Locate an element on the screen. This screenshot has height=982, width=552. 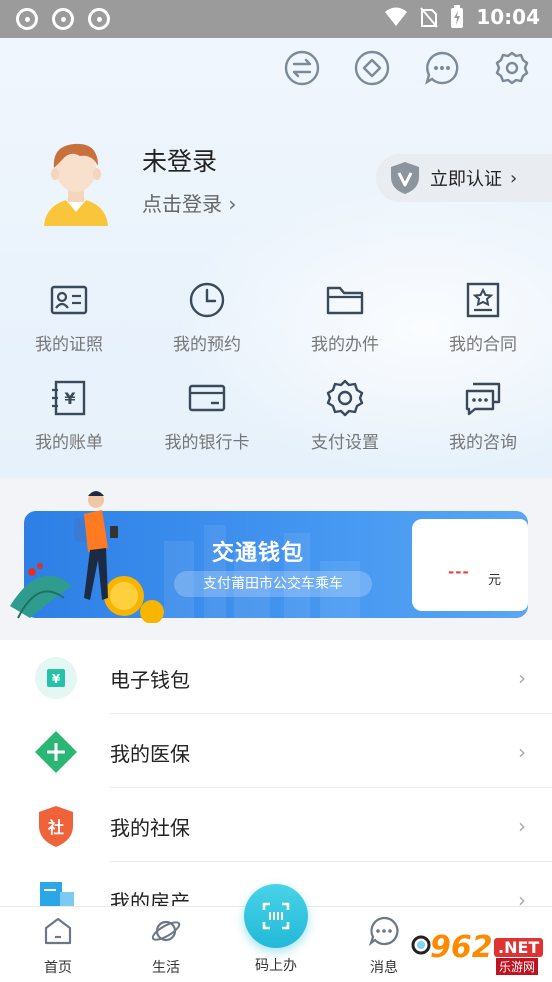
id-card-icon is located at coordinates (69, 300).